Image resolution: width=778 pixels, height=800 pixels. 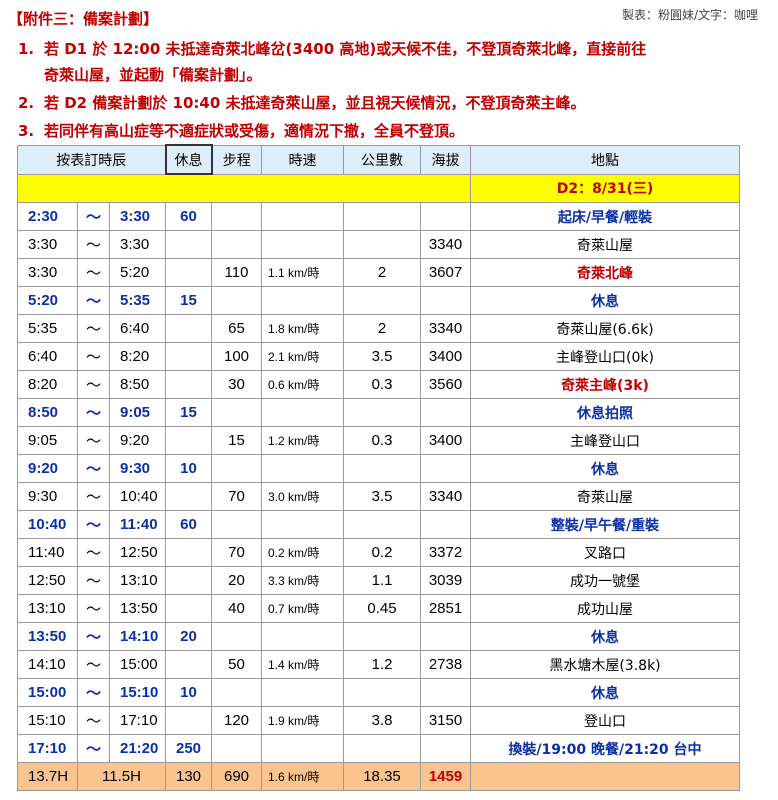 I want to click on speed: 0.6 km/時, so click(x=302, y=384).